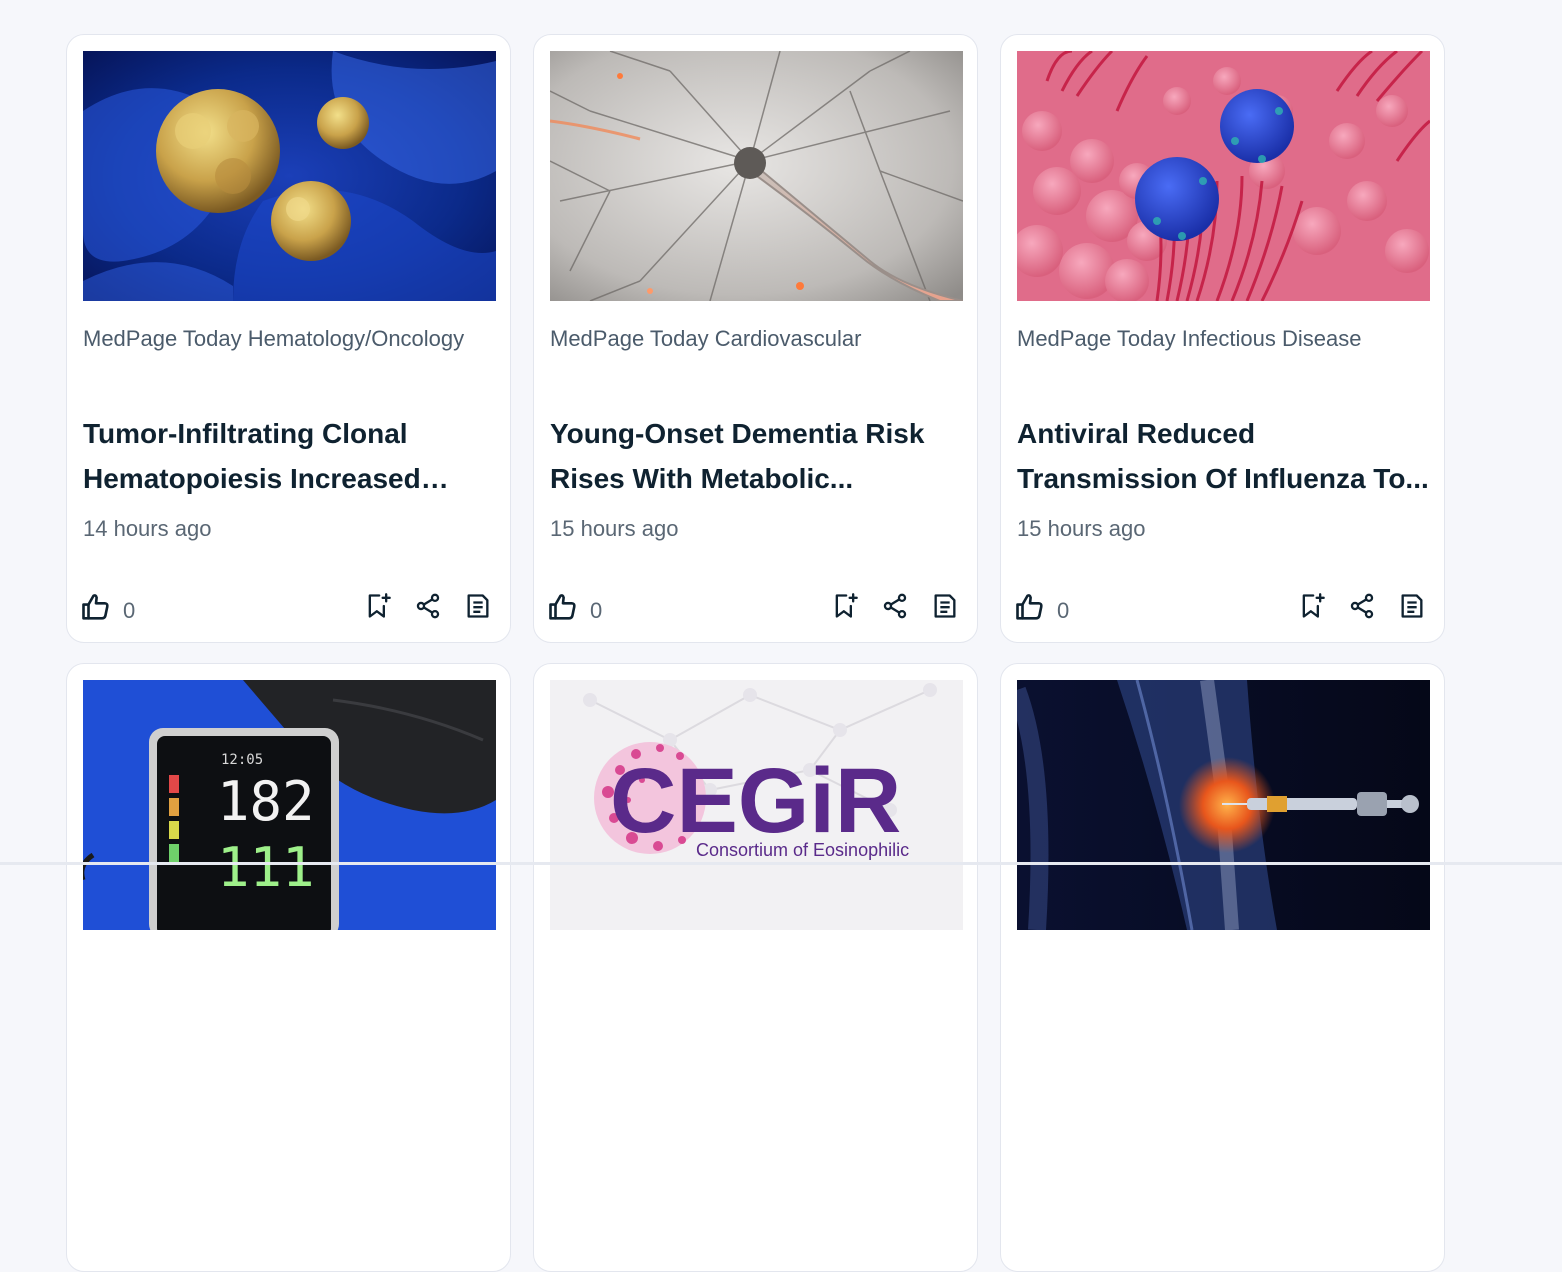 The width and height of the screenshot is (1562, 1272). I want to click on neuron-image, so click(756, 176).